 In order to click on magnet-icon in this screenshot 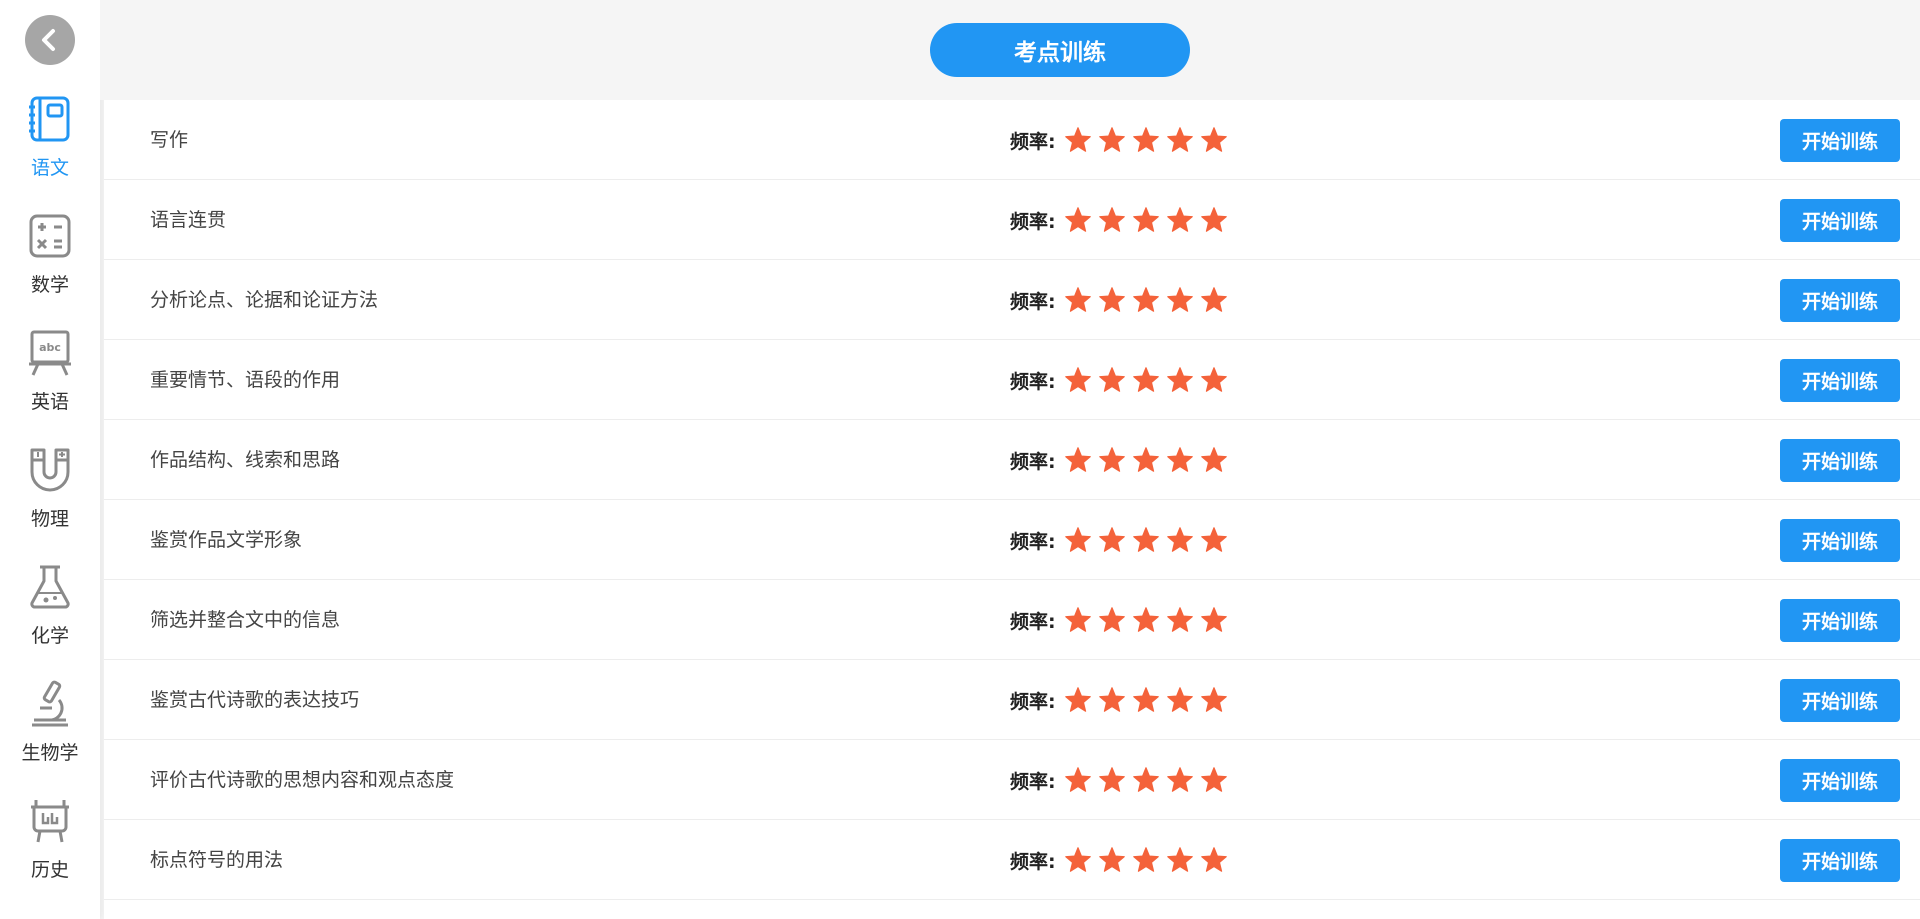, I will do `click(50, 470)`.